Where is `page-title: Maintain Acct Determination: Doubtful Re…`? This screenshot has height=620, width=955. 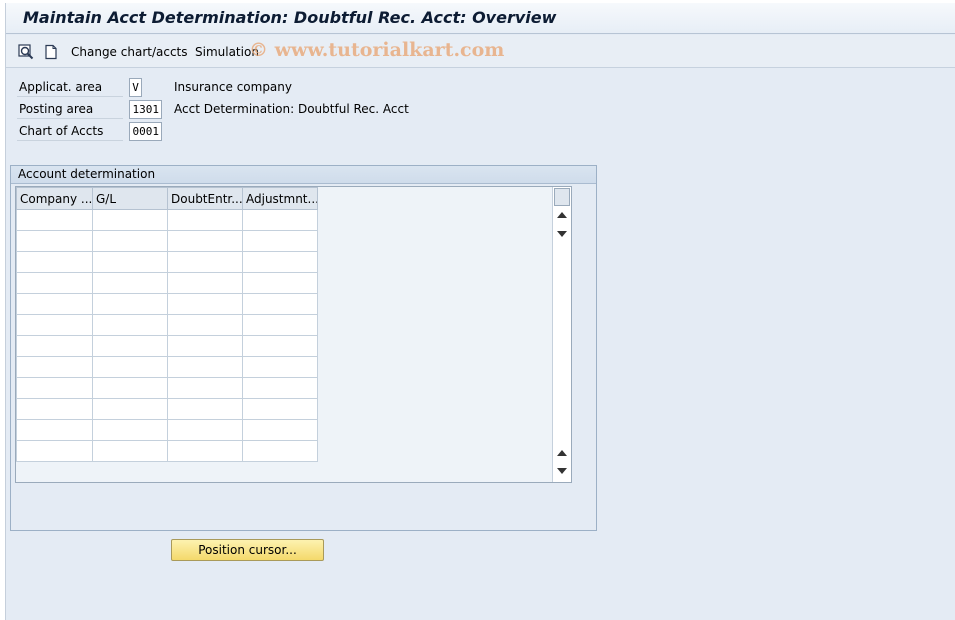 page-title: Maintain Acct Determination: Doubtful Re… is located at coordinates (290, 17).